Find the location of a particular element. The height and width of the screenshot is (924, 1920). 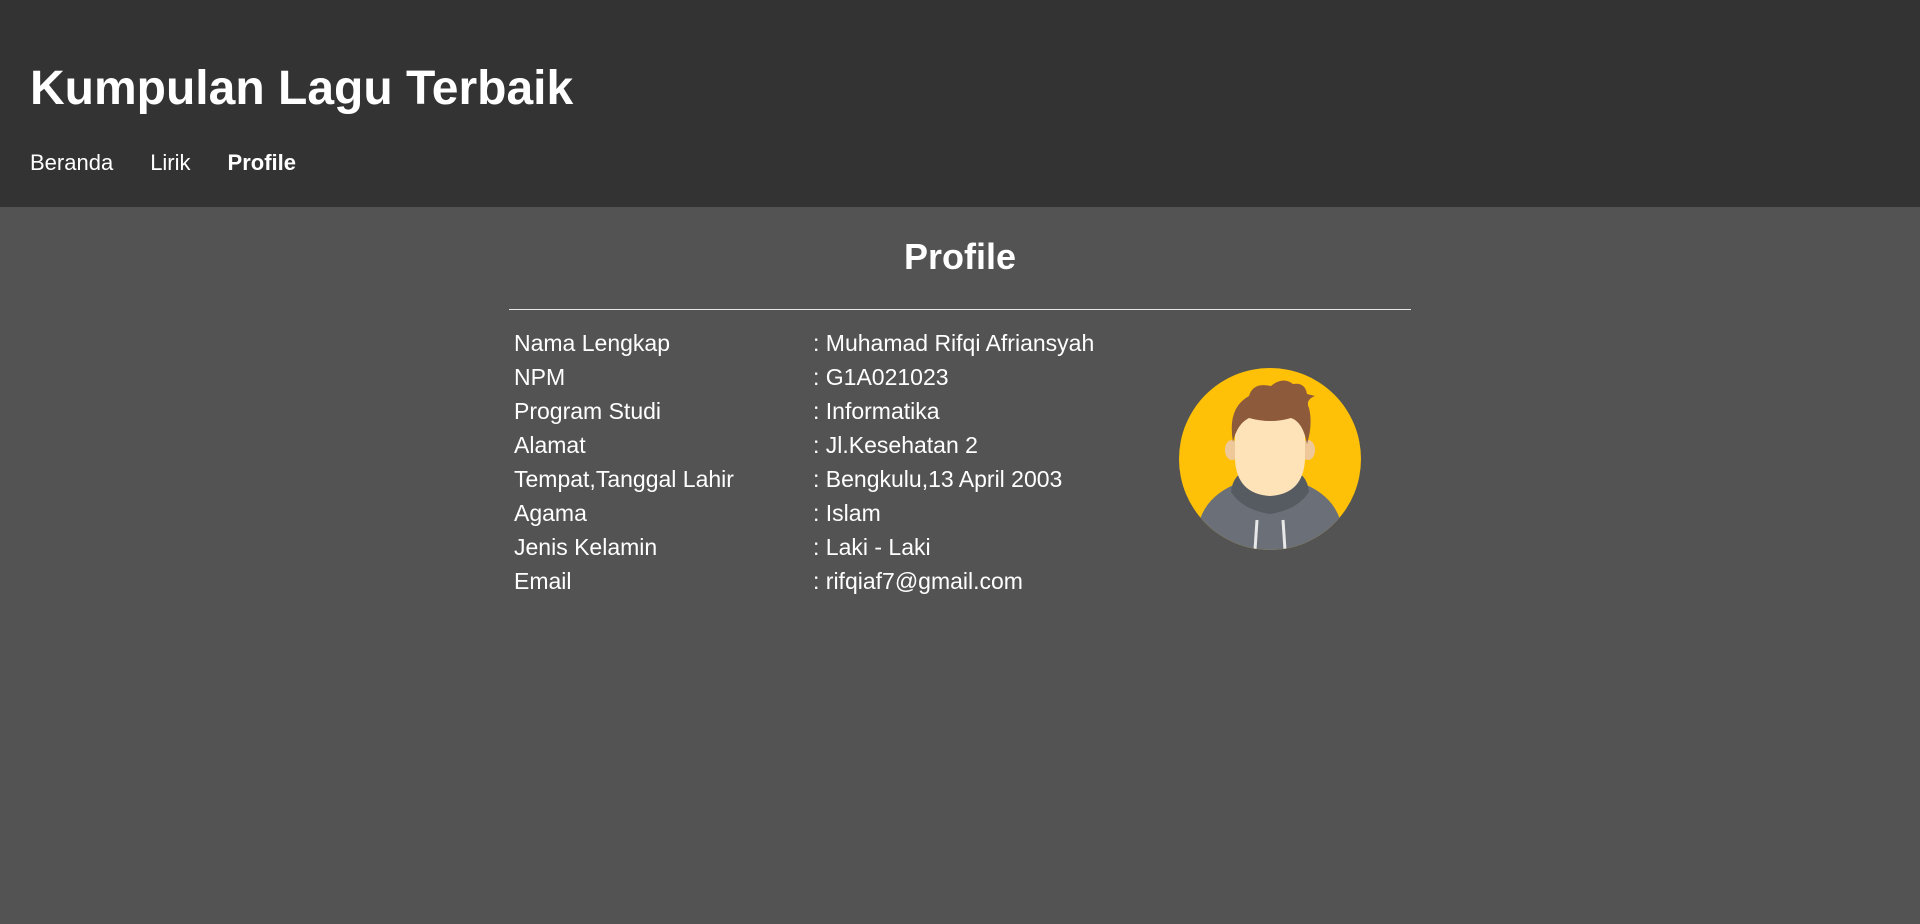

profile-row-program-studi: Program Studi : Informatika is located at coordinates (804, 411).